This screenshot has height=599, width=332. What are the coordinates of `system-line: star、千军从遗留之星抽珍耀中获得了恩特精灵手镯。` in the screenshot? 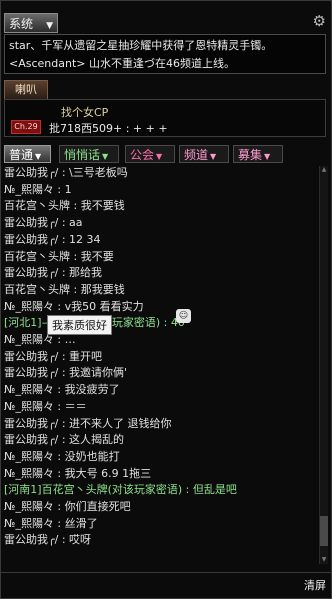 It's located at (141, 45).